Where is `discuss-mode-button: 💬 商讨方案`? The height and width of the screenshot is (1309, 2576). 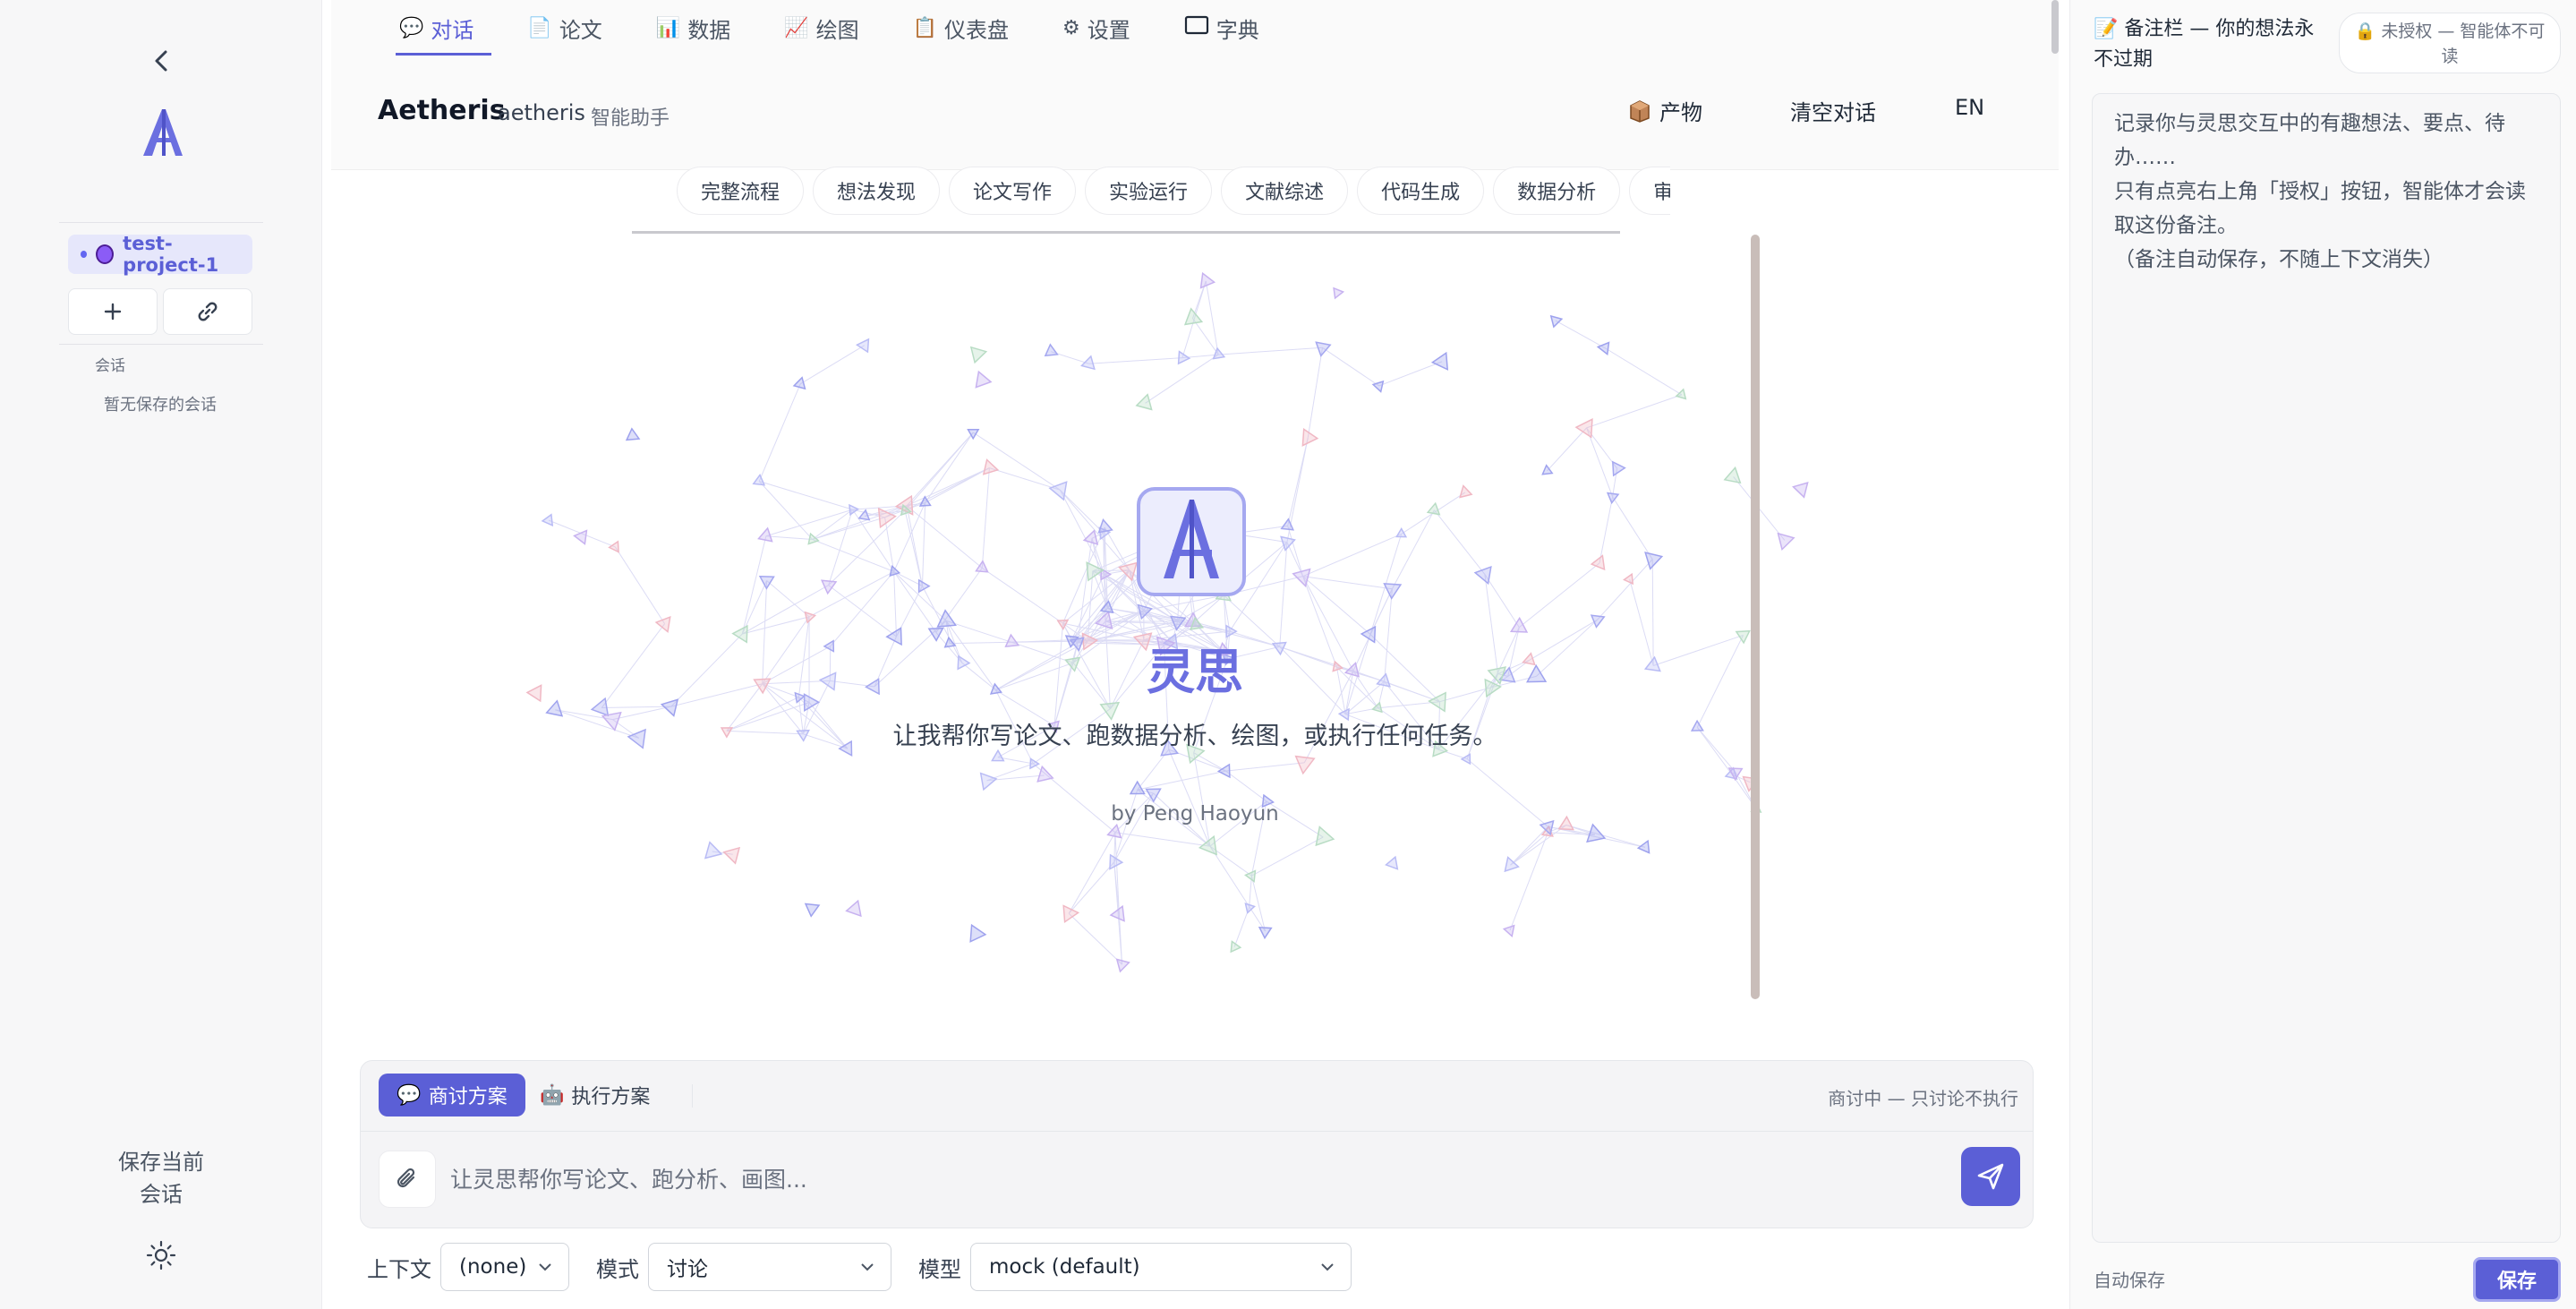
discuss-mode-button: 💬 商讨方案 is located at coordinates (452, 1095).